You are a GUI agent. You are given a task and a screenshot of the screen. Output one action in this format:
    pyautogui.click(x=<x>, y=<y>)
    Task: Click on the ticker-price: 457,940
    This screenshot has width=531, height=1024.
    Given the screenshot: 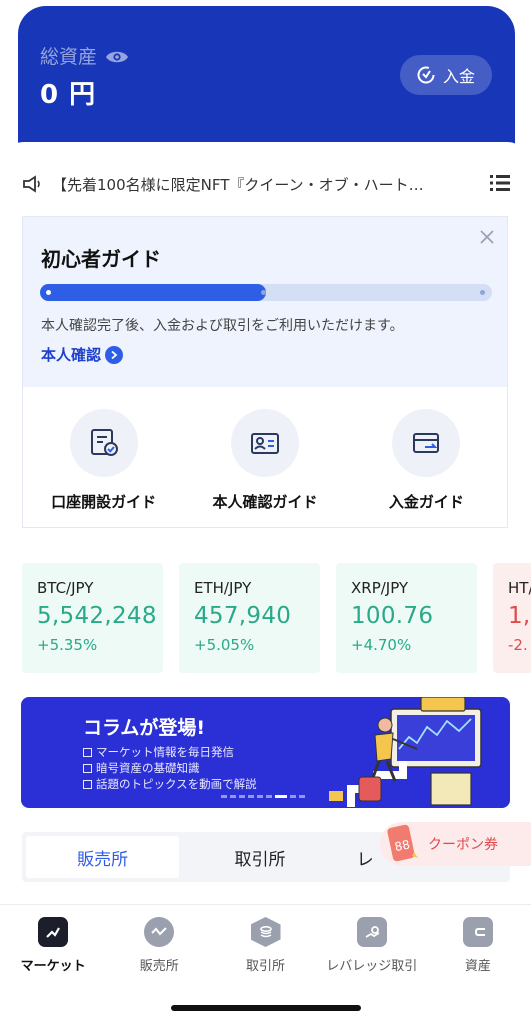 What is the action you would take?
    pyautogui.click(x=243, y=616)
    